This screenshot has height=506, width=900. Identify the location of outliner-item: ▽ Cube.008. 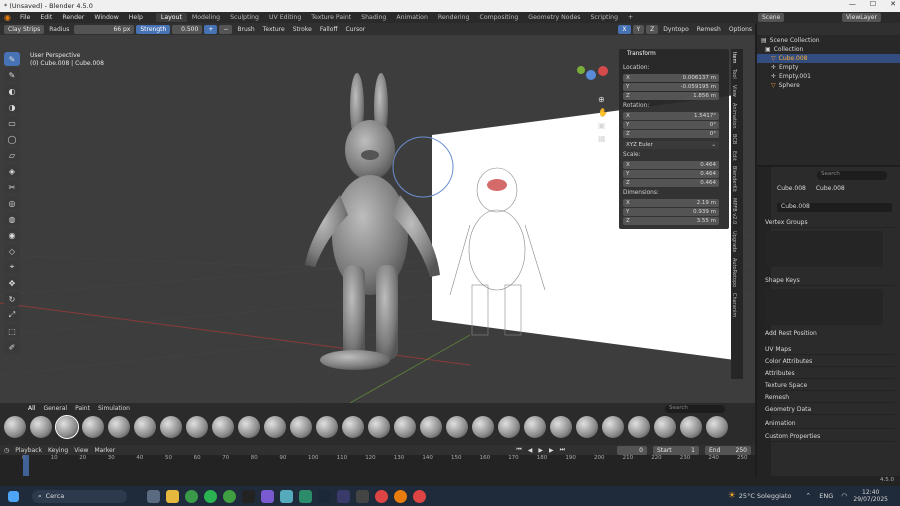
(828, 58).